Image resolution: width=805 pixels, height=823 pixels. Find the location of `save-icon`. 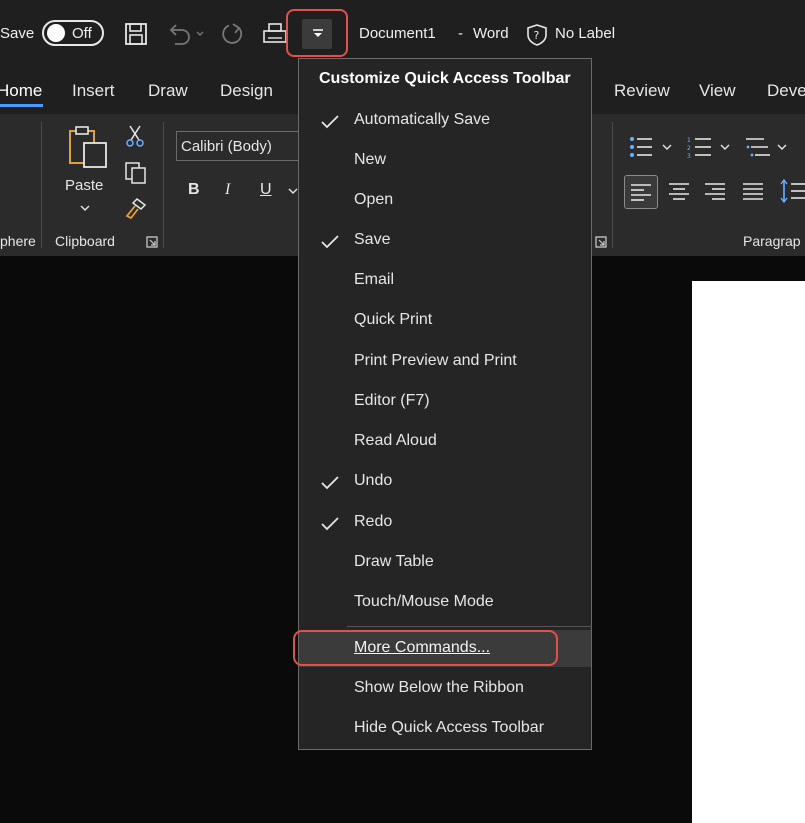

save-icon is located at coordinates (136, 34).